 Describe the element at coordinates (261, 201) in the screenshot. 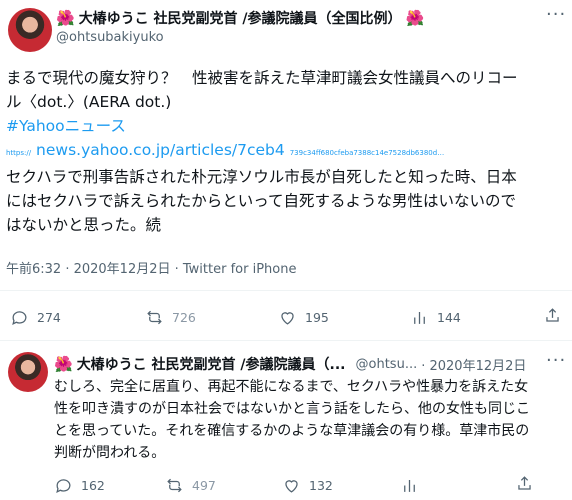

I see `tweet-line: にはセクハラで訴えられたからといって自死するような男性はいないので` at that location.